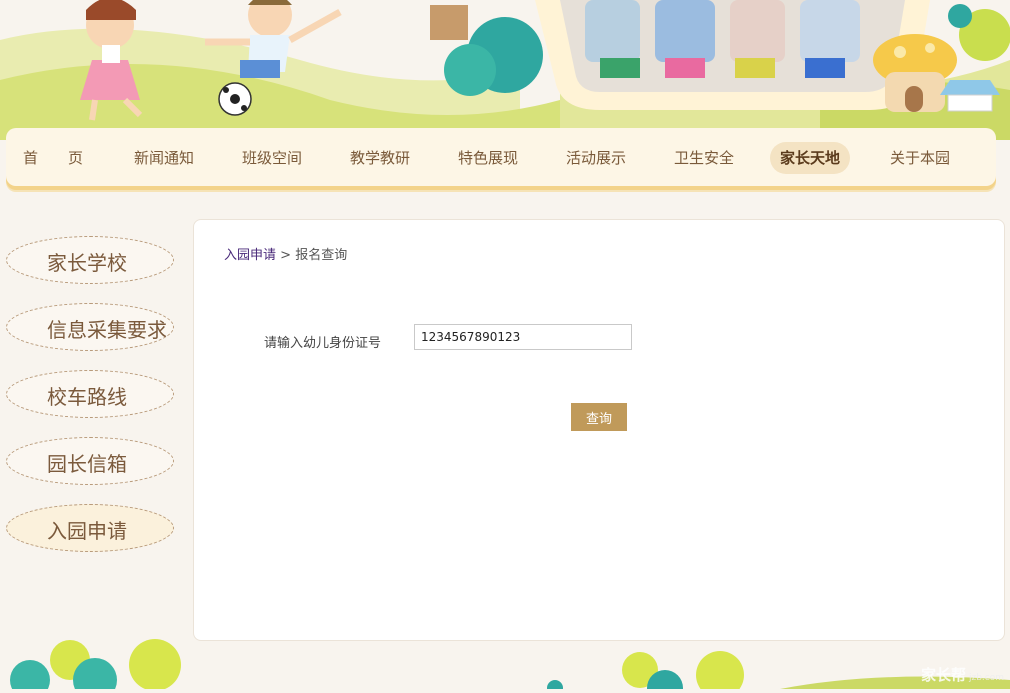 Image resolution: width=1010 pixels, height=693 pixels. I want to click on sidebar-item-enrollment: 入园申请, so click(90, 528).